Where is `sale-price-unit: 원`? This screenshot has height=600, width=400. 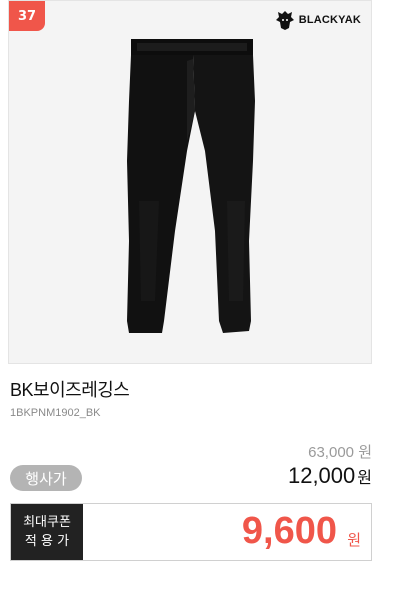
sale-price-unit: 원 is located at coordinates (364, 478).